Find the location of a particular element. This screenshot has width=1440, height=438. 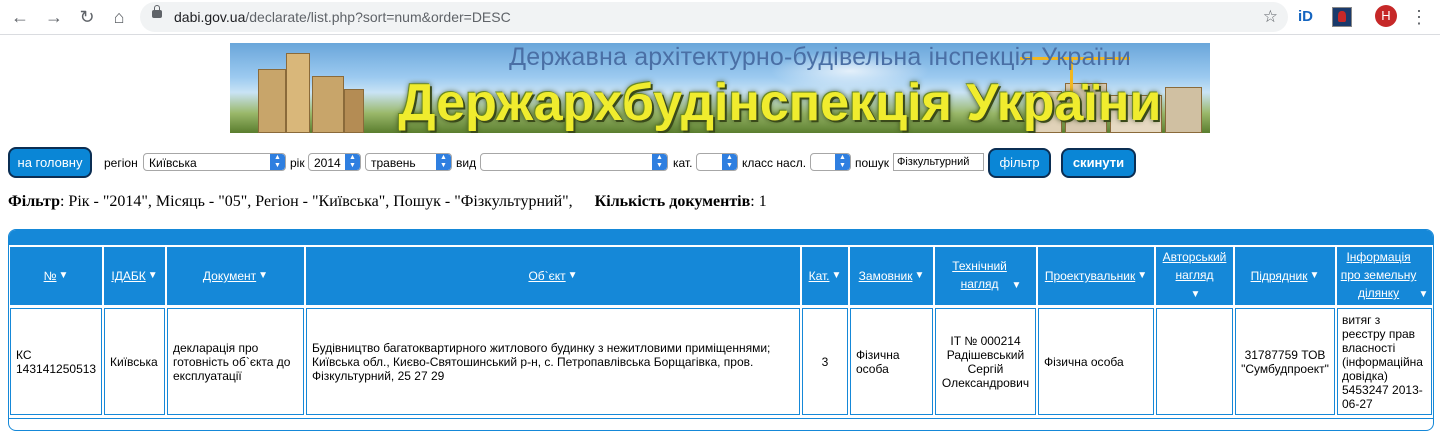

menu-icon: ⋮ is located at coordinates (1419, 17).